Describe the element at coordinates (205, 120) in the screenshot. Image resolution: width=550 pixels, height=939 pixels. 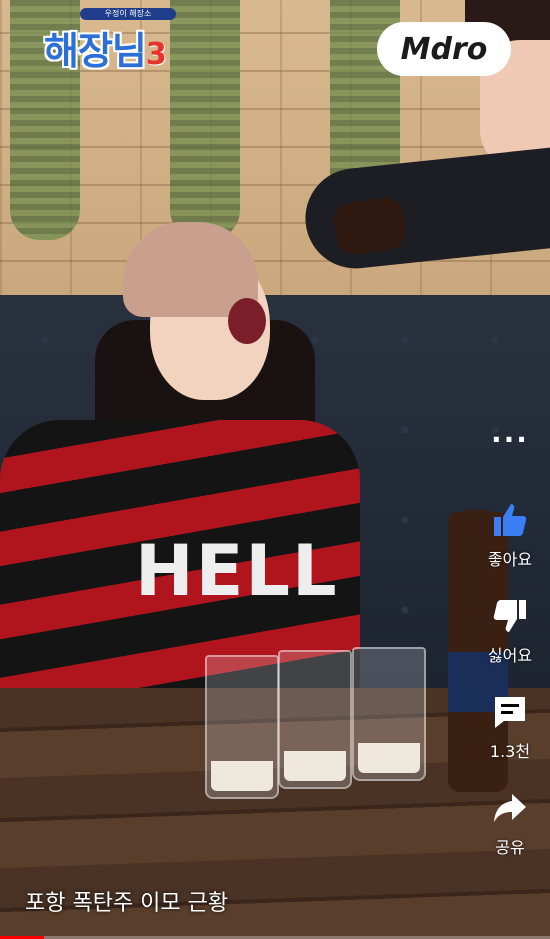
I see `hanging-plant` at that location.